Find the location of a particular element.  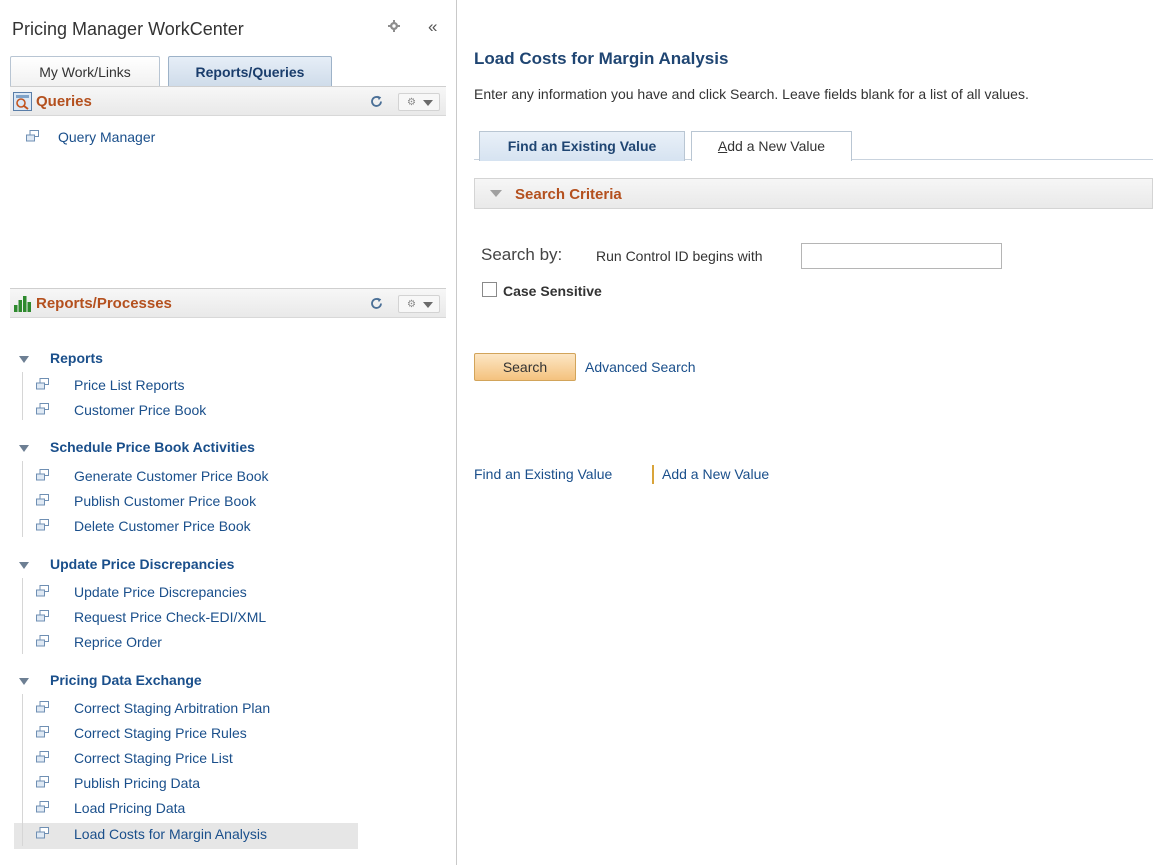

group-schedule-price-book-activities: Schedule Price Book Activities is located at coordinates (152, 447).